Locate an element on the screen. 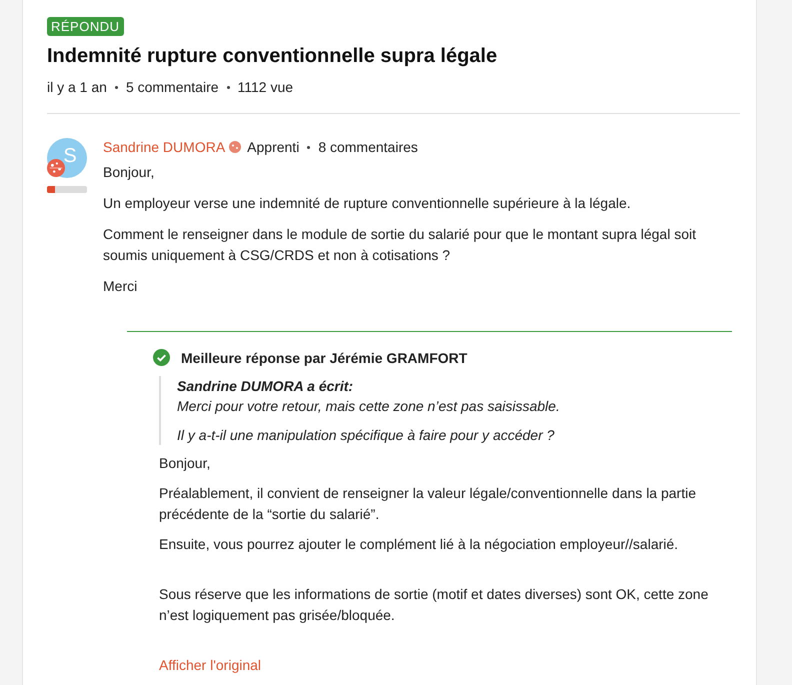 The width and height of the screenshot is (792, 685). check-circle-icon is located at coordinates (161, 357).